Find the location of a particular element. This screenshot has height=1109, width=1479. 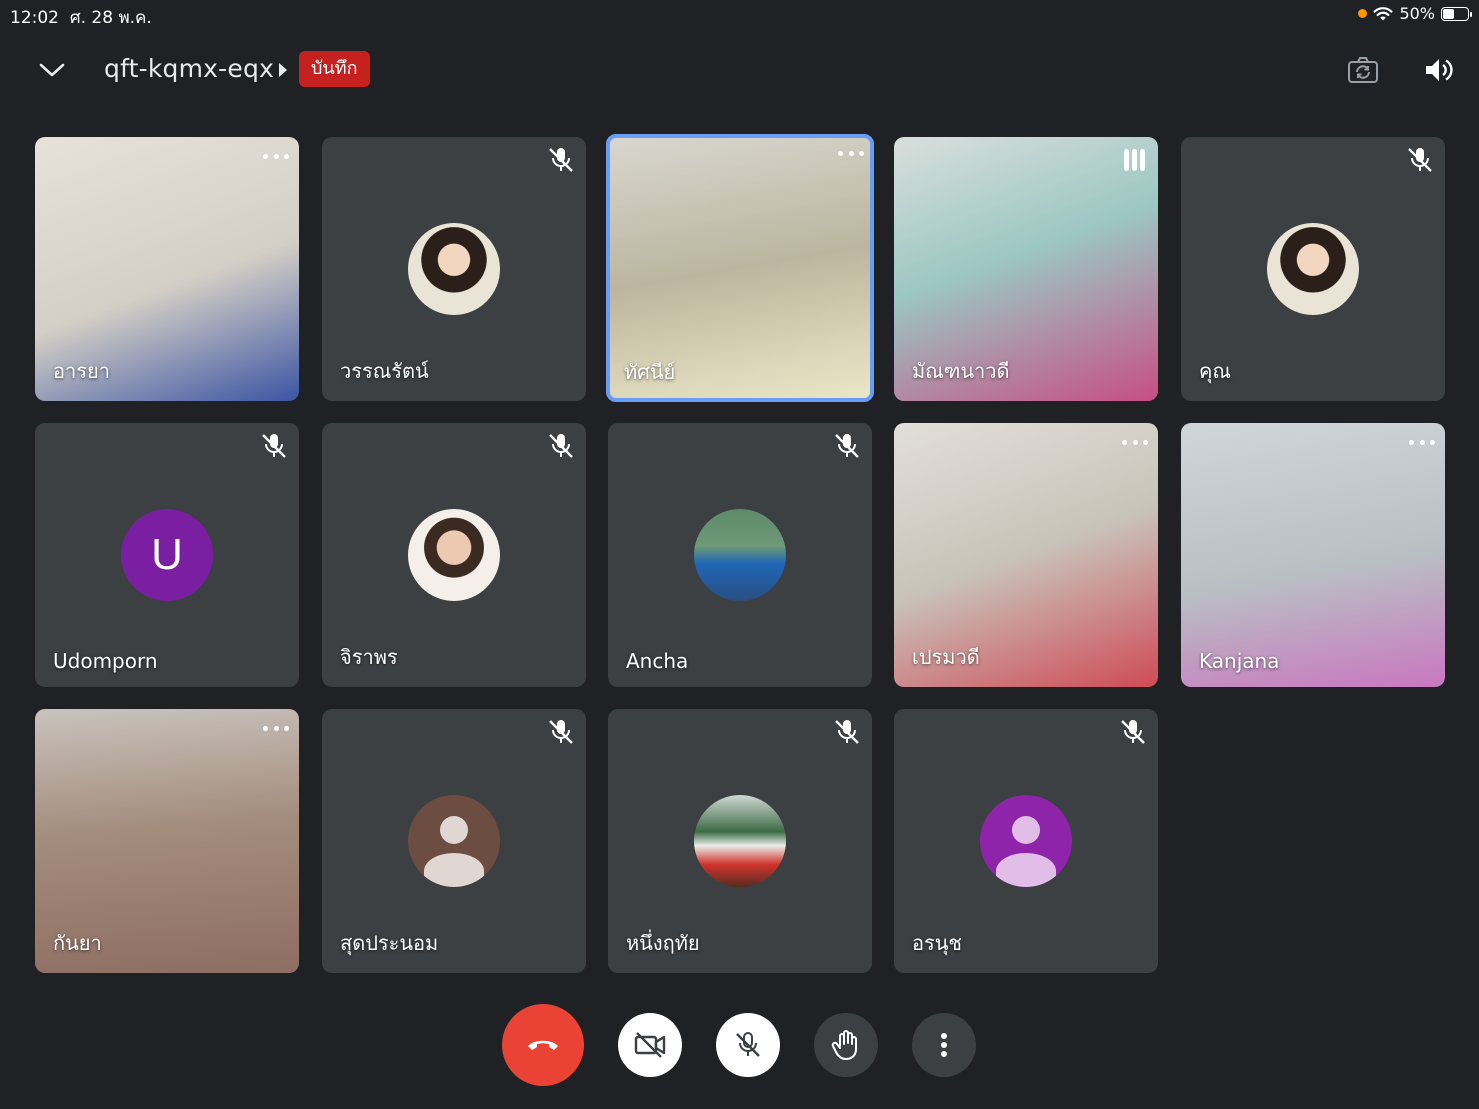

participant-name: ทัศนีย์ is located at coordinates (650, 372).